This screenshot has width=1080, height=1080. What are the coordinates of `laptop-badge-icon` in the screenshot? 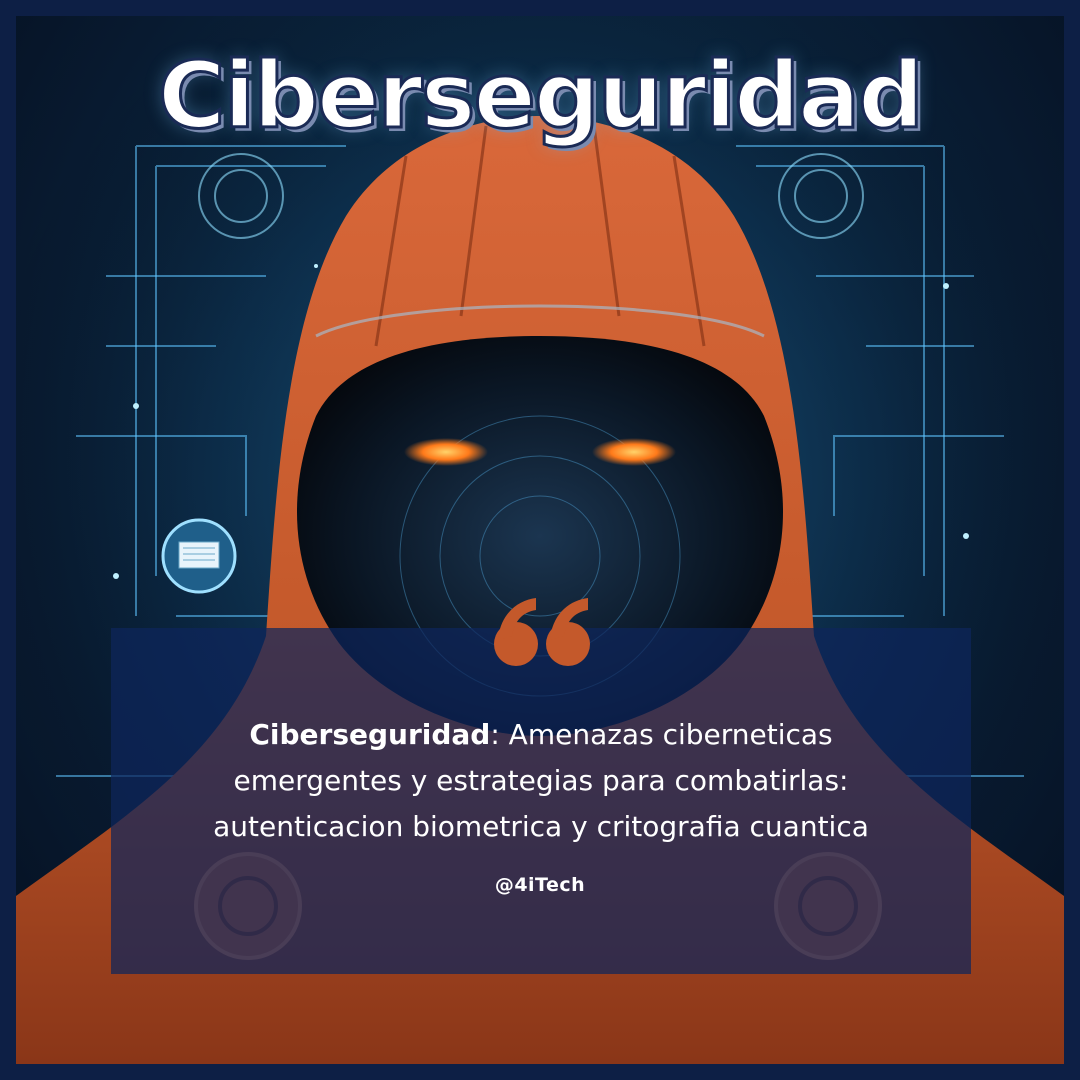 It's located at (199, 556).